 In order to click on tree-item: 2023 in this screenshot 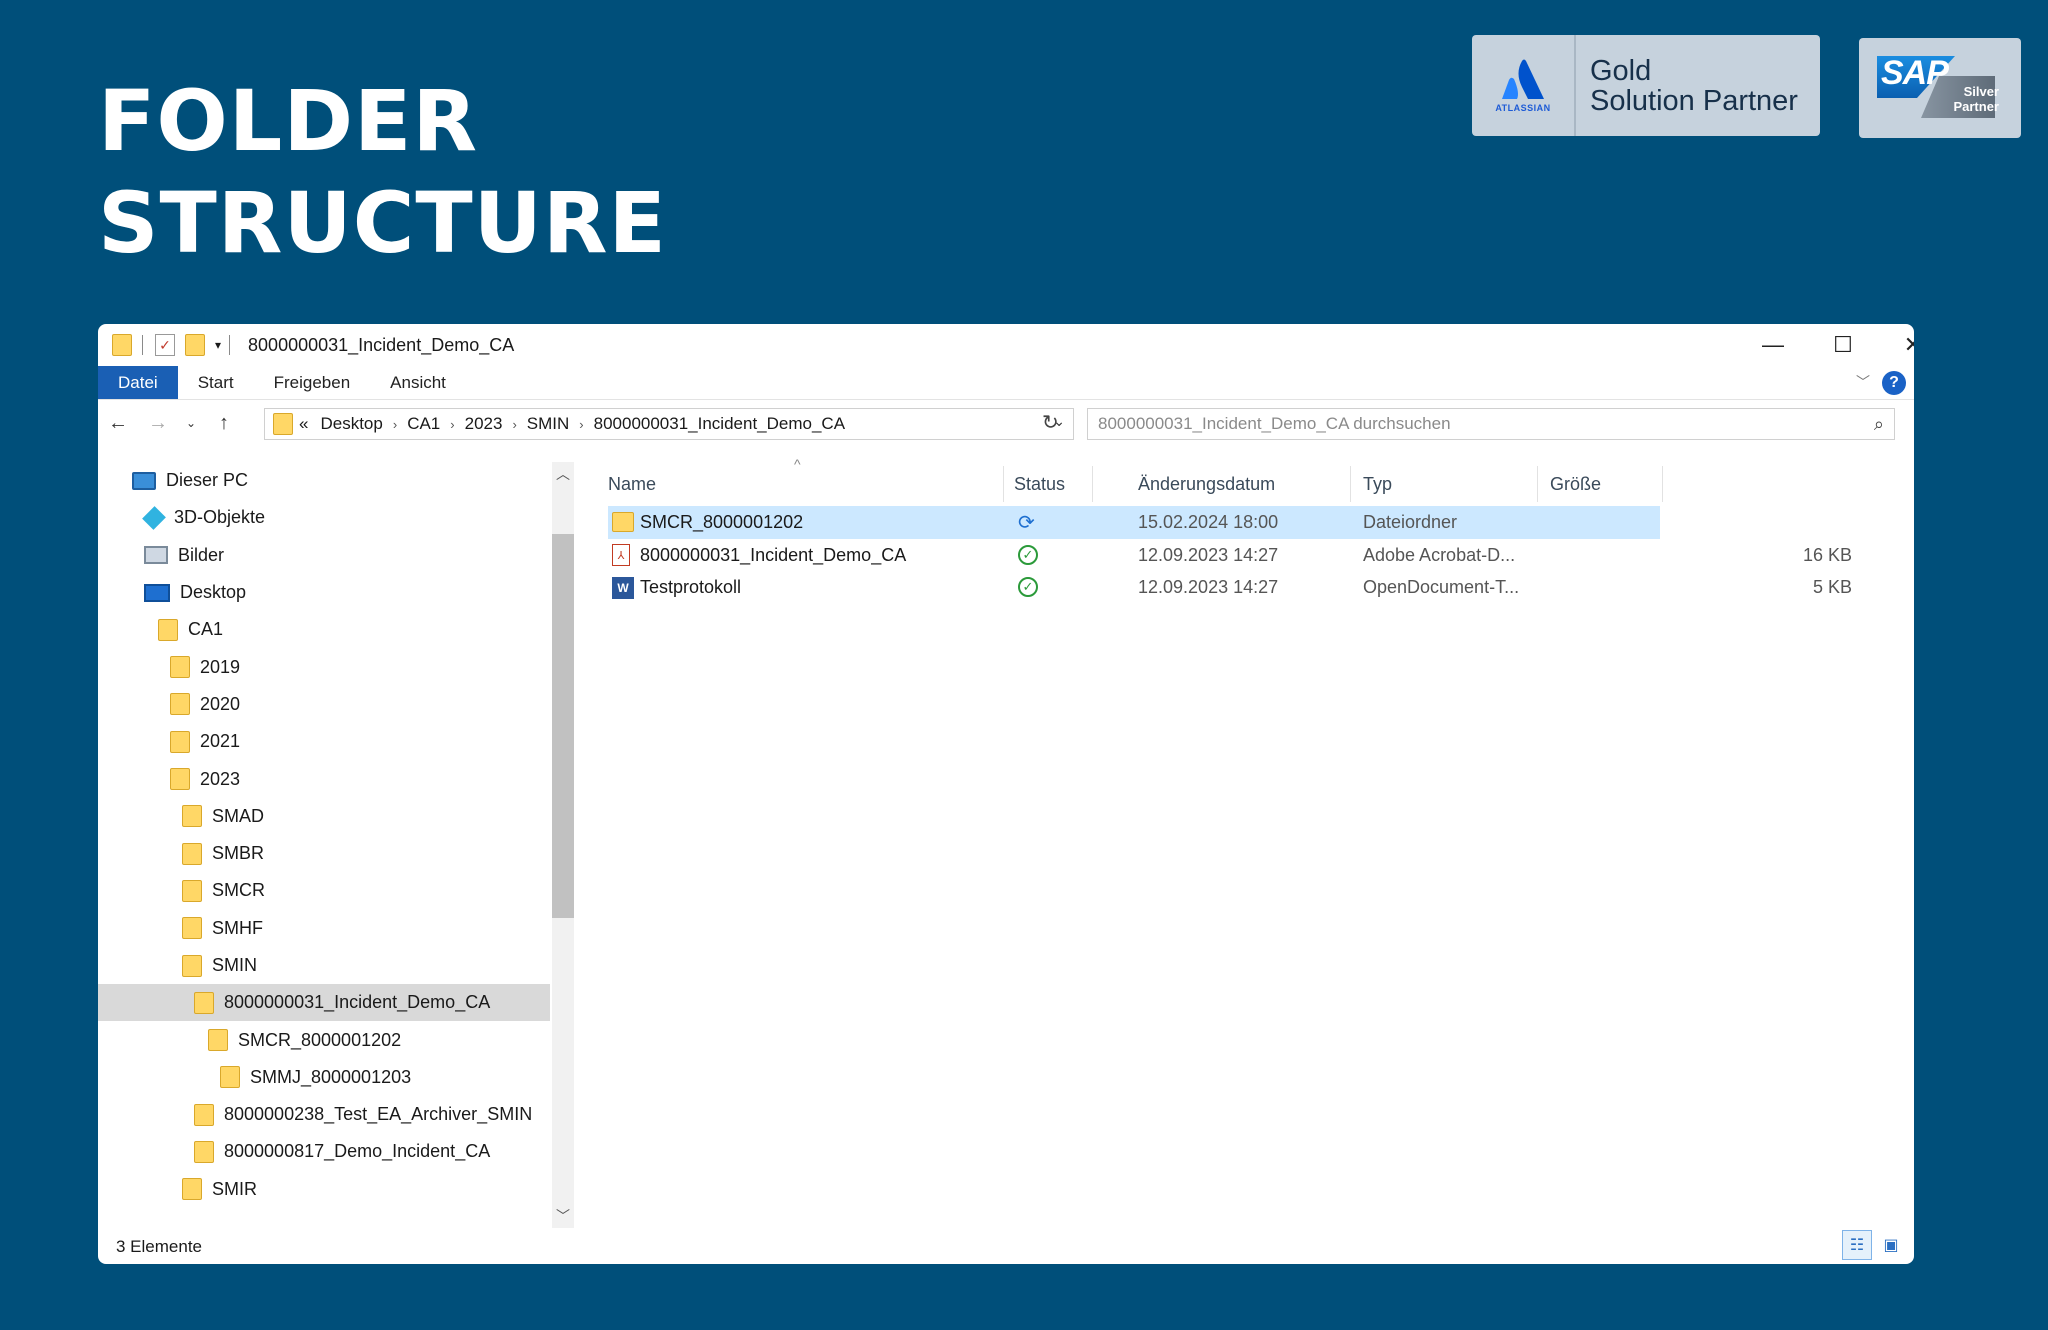, I will do `click(324, 778)`.